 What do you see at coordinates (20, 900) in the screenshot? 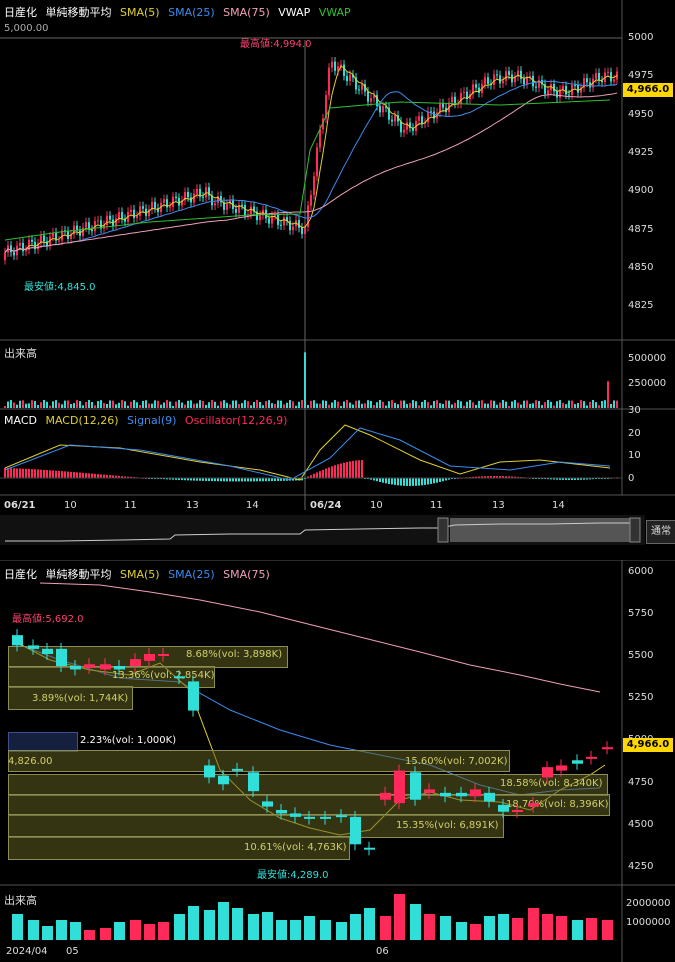
I see `volume-title: 出来高` at bounding box center [20, 900].